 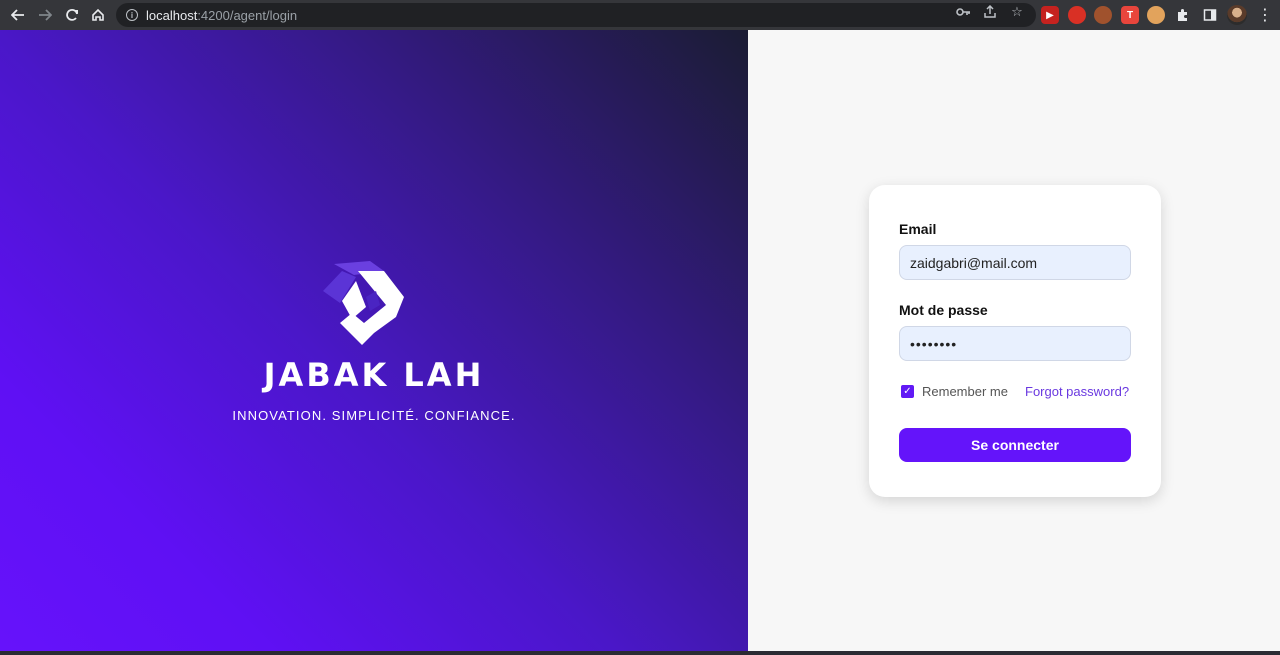 What do you see at coordinates (1210, 15) in the screenshot?
I see `side-panel-icon` at bounding box center [1210, 15].